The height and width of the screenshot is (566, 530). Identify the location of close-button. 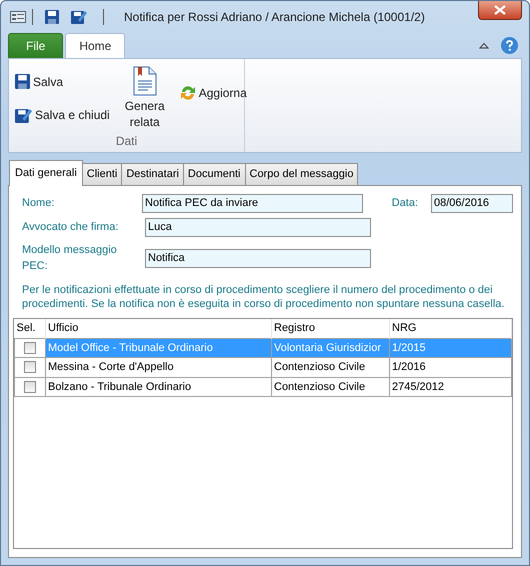
(500, 10).